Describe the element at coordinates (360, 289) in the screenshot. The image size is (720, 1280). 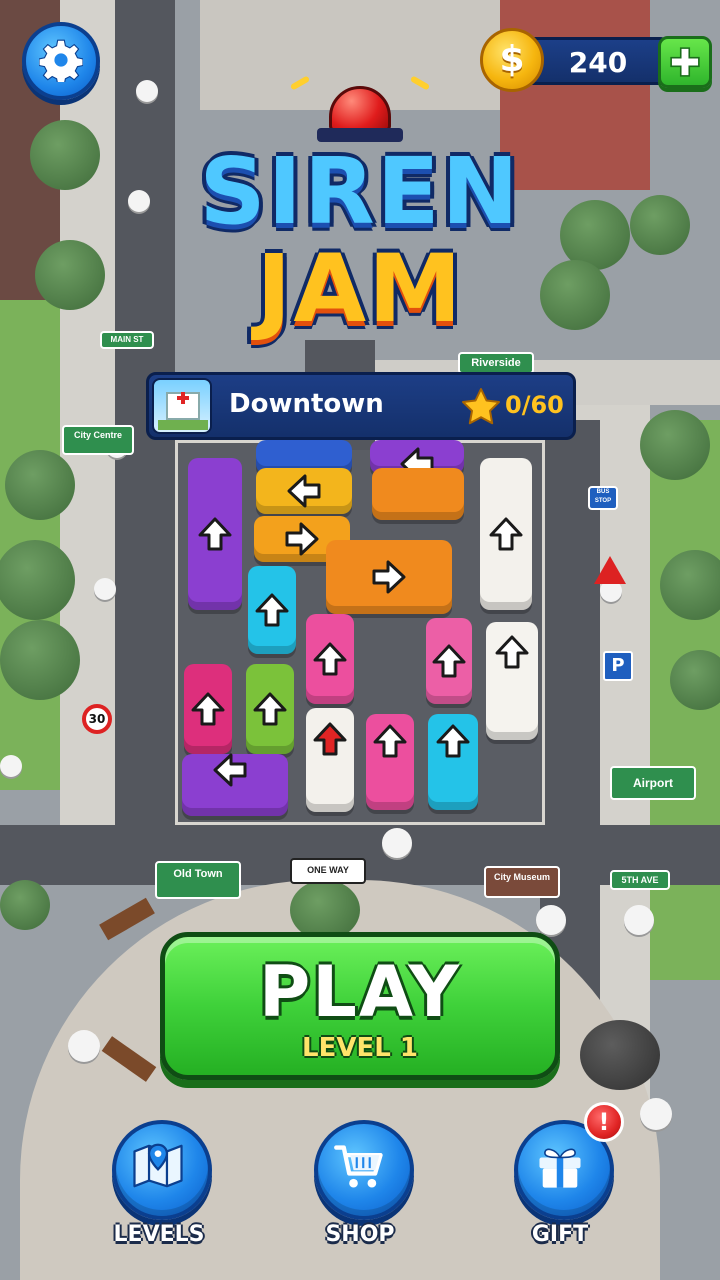
I see `logo-line-2: JAM` at that location.